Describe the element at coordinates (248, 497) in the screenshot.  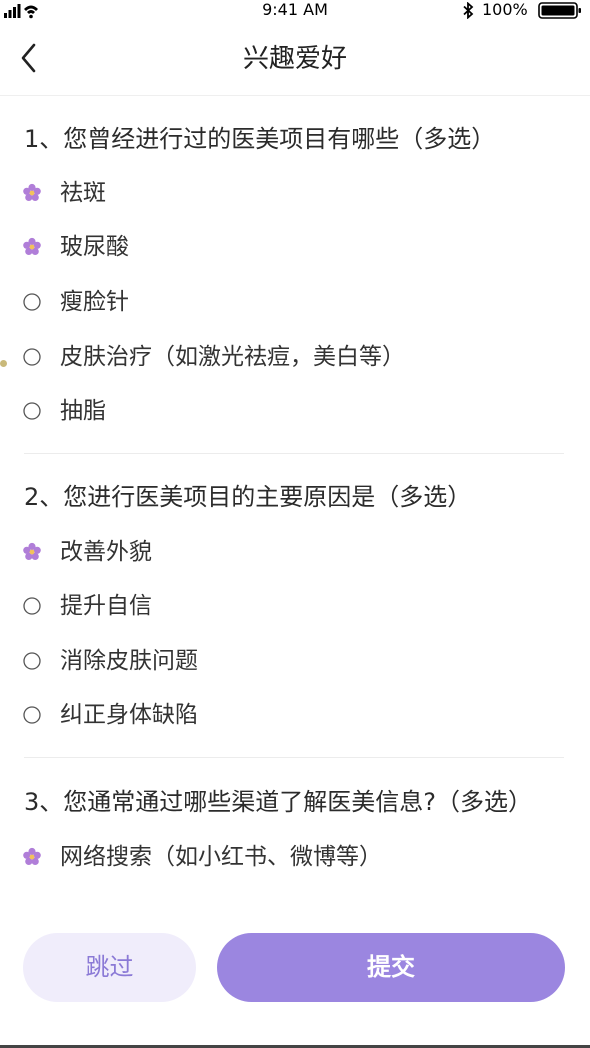
I see `question-title: 2、您进行医美项目的主要原因是（多选）` at that location.